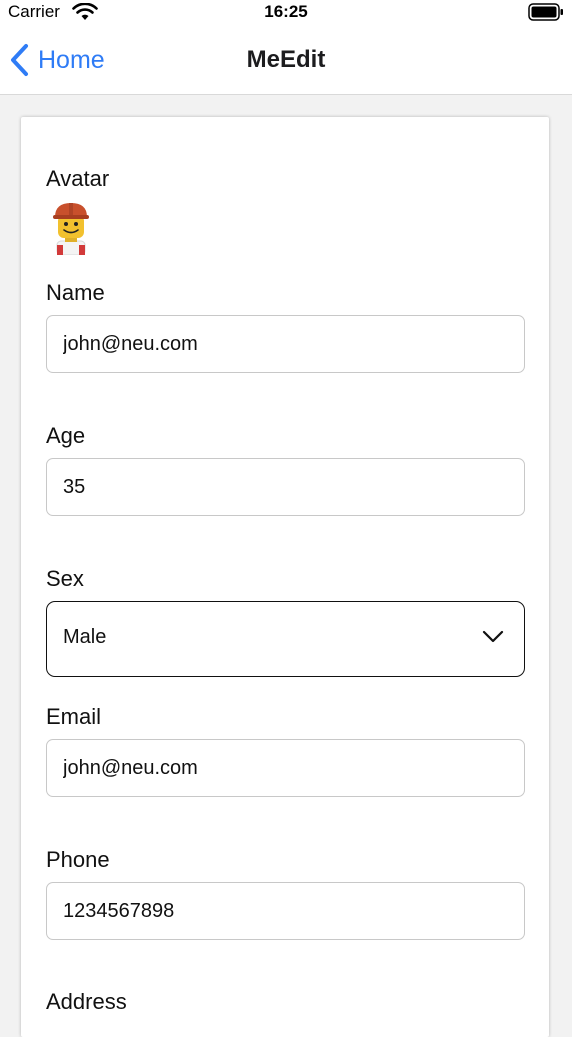 This screenshot has height=1037, width=572. I want to click on name-label: Name, so click(75, 292).